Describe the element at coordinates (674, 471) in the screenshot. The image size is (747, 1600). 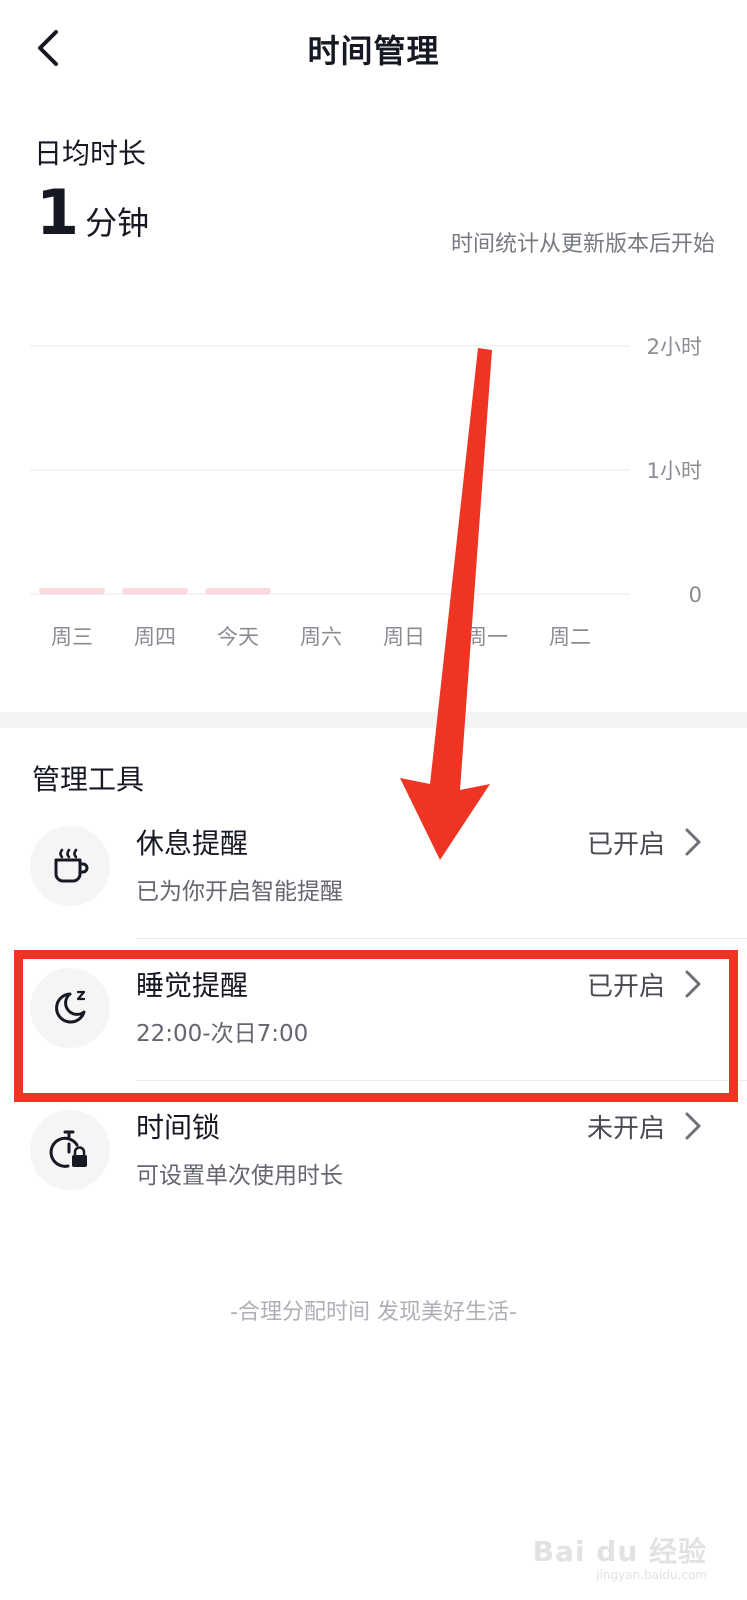
I see `chart-y-tick-label: 1小时` at that location.